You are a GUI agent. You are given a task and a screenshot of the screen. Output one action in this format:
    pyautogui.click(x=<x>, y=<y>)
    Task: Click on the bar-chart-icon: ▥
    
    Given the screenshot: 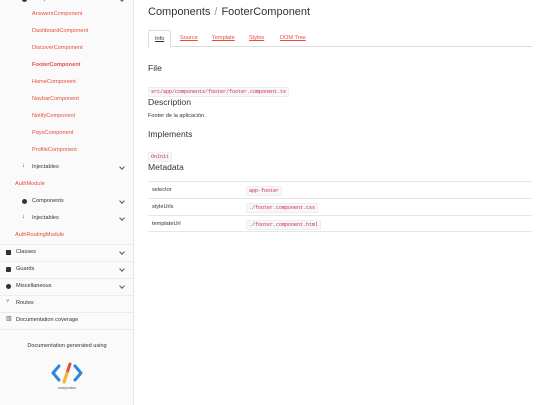 What is the action you would take?
    pyautogui.click(x=9, y=319)
    